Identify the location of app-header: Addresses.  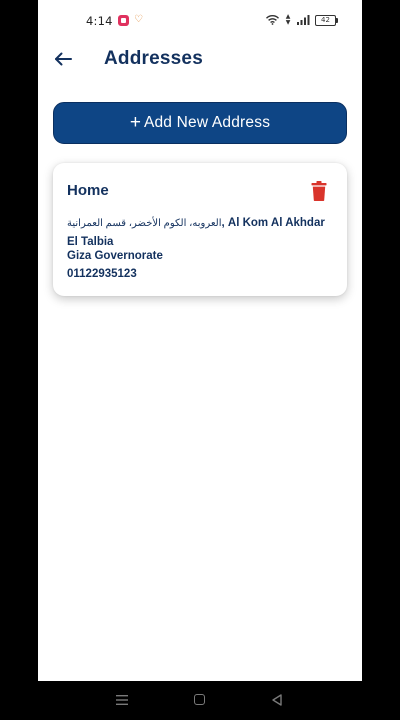
(200, 60).